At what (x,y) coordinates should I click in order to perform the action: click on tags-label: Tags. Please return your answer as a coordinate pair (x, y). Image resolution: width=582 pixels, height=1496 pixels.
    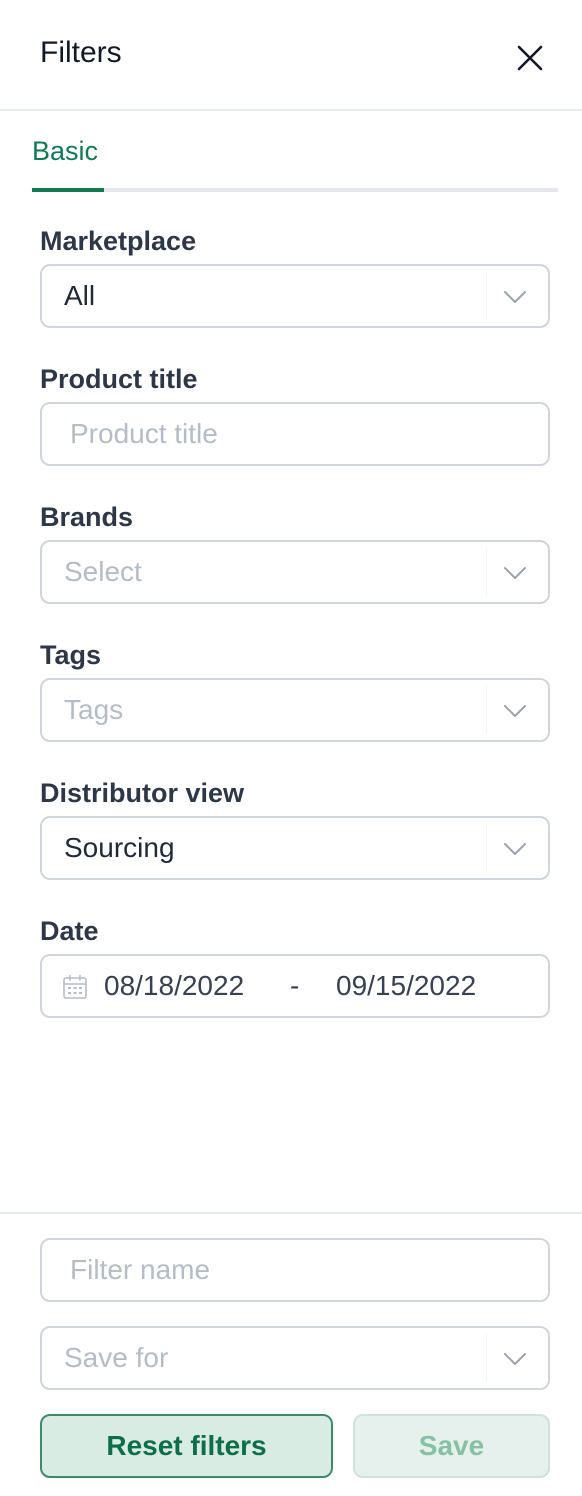
    Looking at the image, I should click on (71, 655).